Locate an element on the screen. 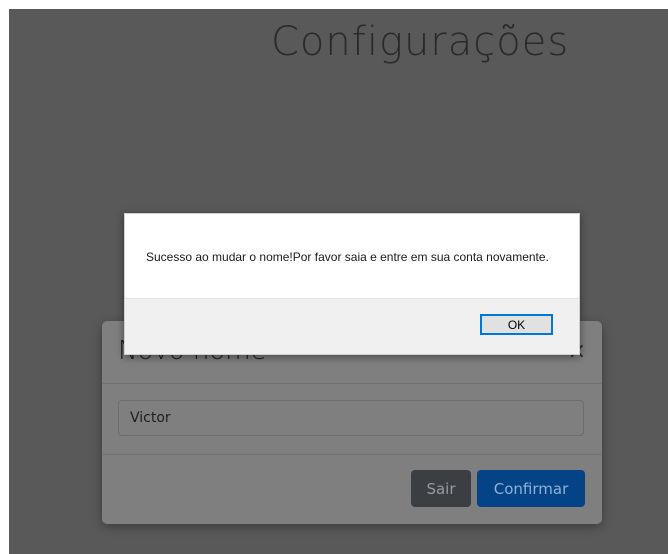 This screenshot has height=554, width=668. modal-body is located at coordinates (352, 419).